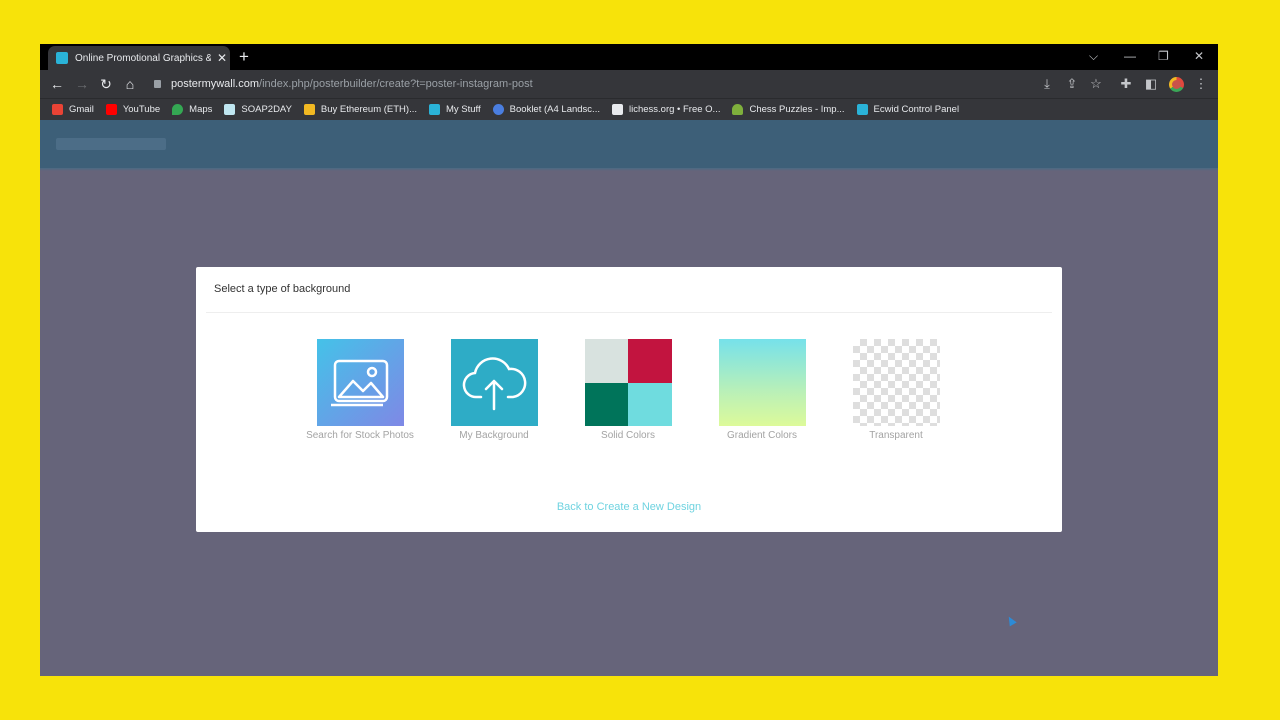 This screenshot has width=1280, height=720. What do you see at coordinates (1096, 84) in the screenshot?
I see `bookmark-star-icon: ☆` at bounding box center [1096, 84].